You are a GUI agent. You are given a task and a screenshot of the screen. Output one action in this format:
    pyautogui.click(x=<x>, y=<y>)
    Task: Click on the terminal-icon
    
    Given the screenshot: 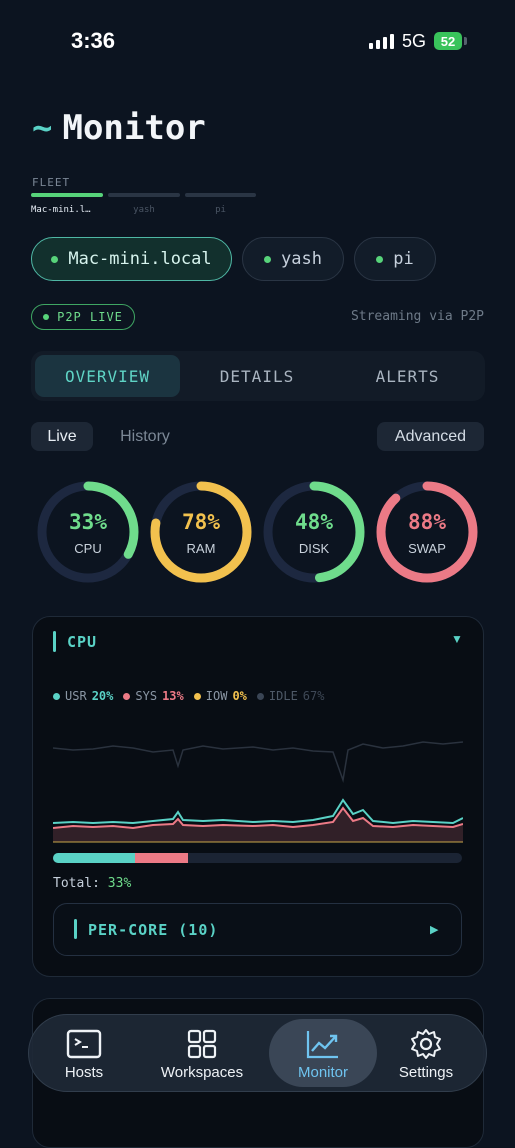 What is the action you would take?
    pyautogui.click(x=84, y=1044)
    